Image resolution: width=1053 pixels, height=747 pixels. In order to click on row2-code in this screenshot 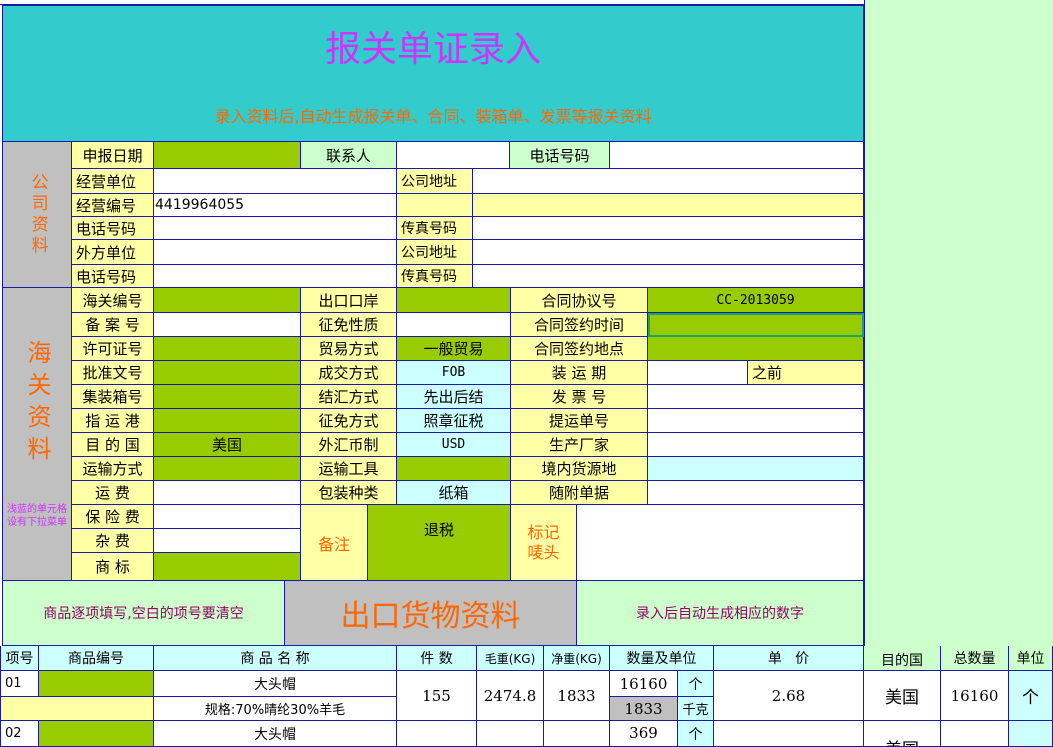, I will do `click(96, 734)`.